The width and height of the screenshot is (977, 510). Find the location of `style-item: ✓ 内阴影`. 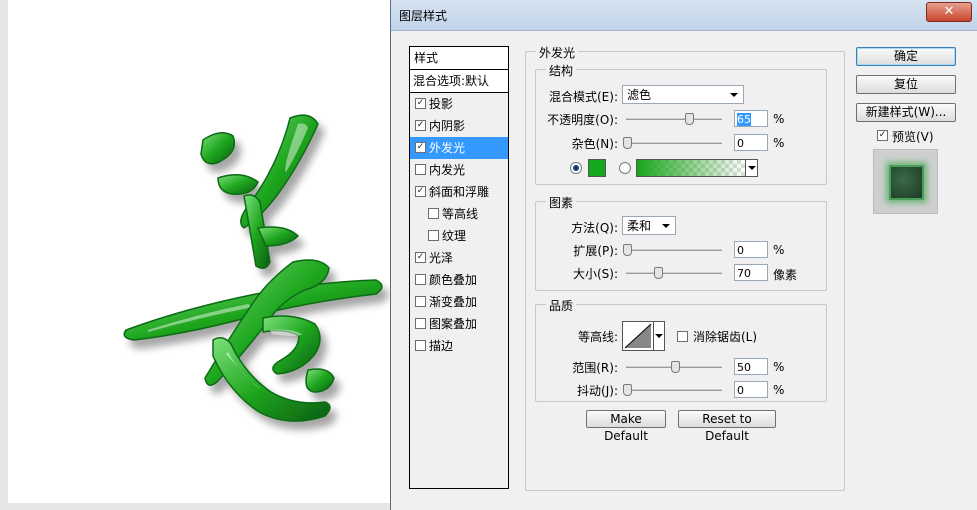

style-item: ✓ 内阴影 is located at coordinates (459, 126).